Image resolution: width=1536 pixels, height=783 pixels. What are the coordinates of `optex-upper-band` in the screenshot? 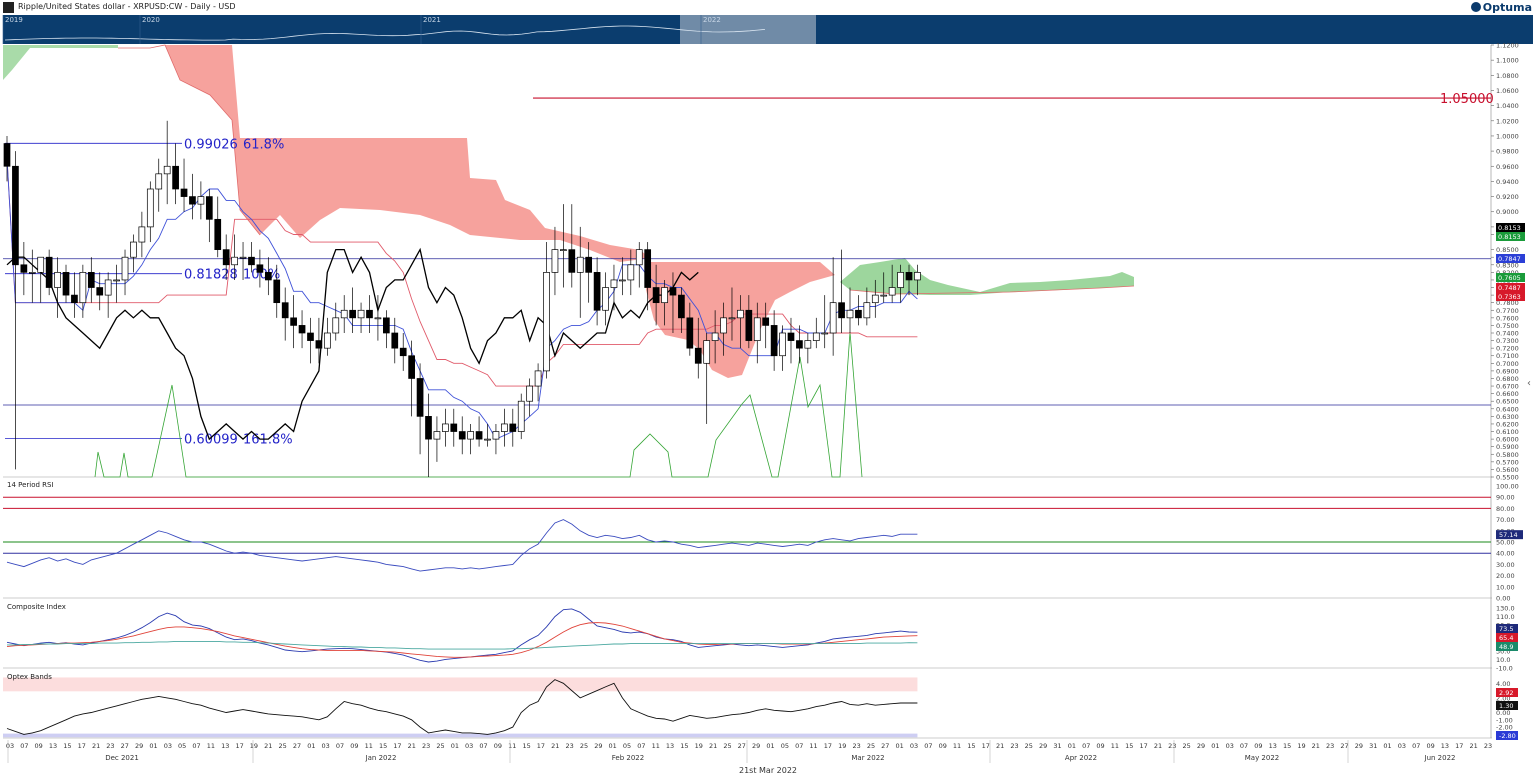 It's located at (460, 684).